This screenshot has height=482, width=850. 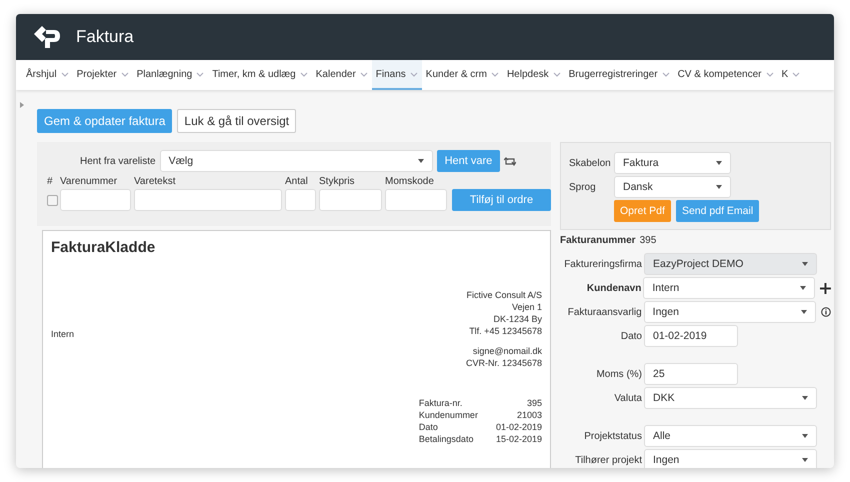 I want to click on nav-menu-item: Årshjul, so click(x=47, y=75).